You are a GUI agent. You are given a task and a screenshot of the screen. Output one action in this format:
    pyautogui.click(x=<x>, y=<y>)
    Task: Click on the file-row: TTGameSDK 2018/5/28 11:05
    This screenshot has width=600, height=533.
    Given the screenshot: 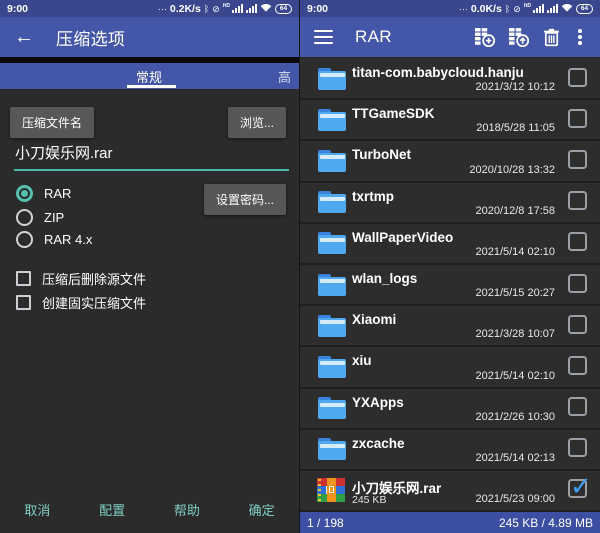 What is the action you would take?
    pyautogui.click(x=450, y=121)
    